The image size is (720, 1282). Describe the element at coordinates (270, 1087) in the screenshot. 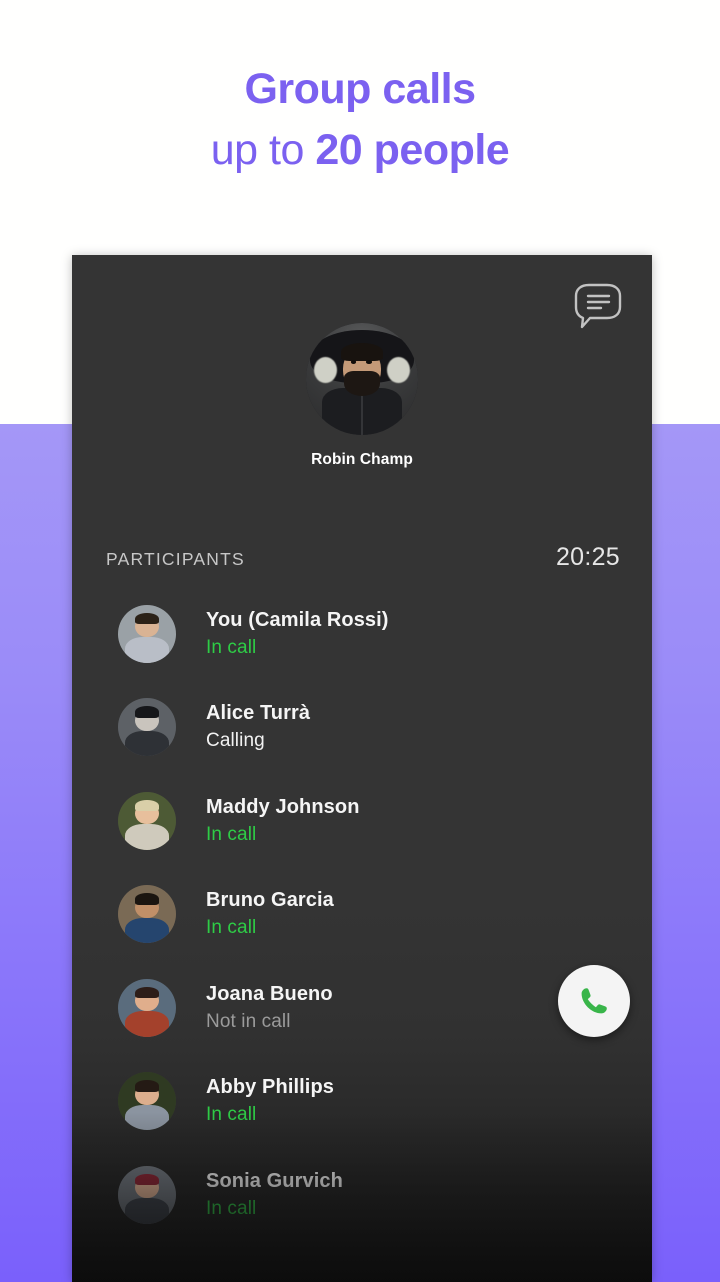

I see `participant-name: Abby Phillips` at that location.